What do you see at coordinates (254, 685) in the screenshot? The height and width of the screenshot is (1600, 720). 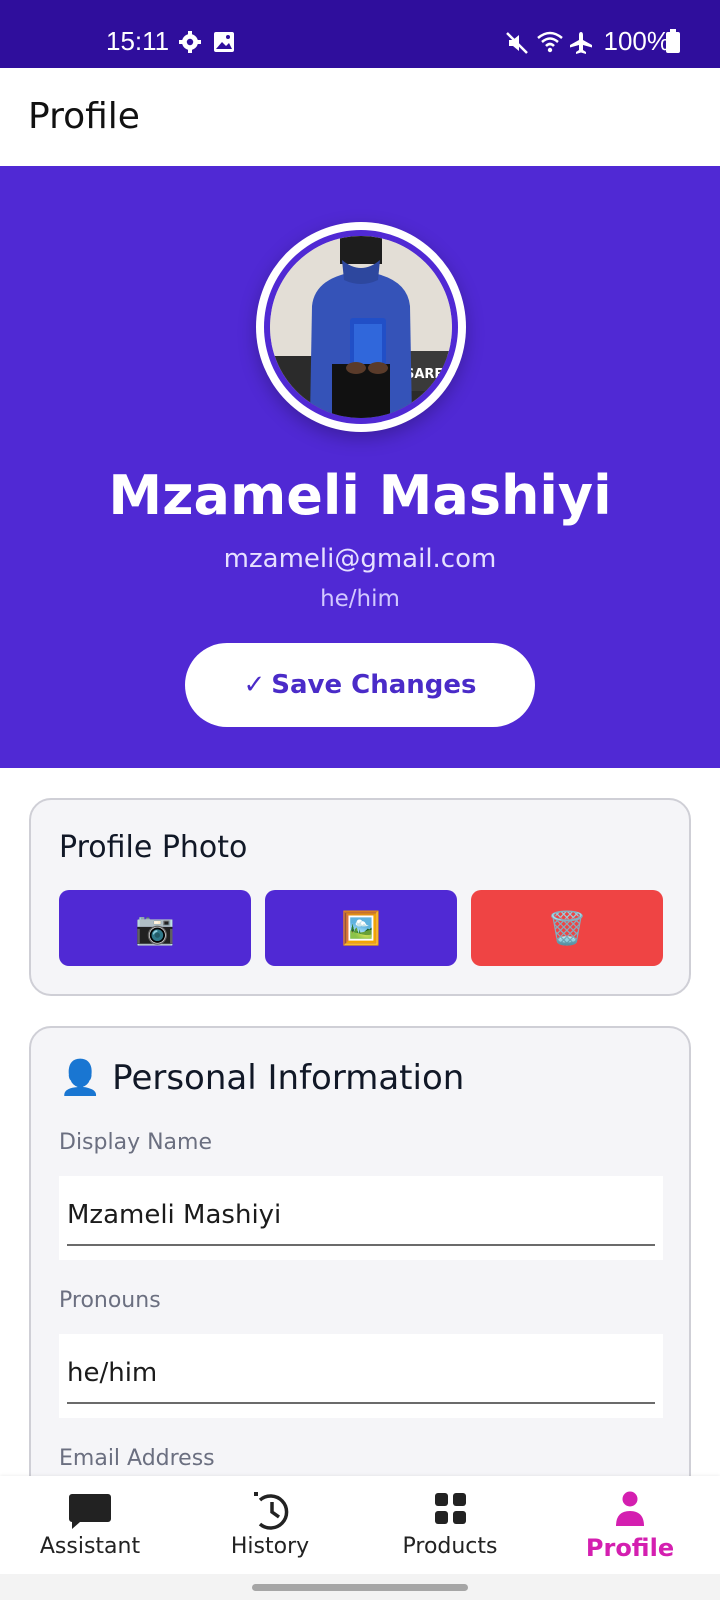 I see `checkmark-icon: ✓` at bounding box center [254, 685].